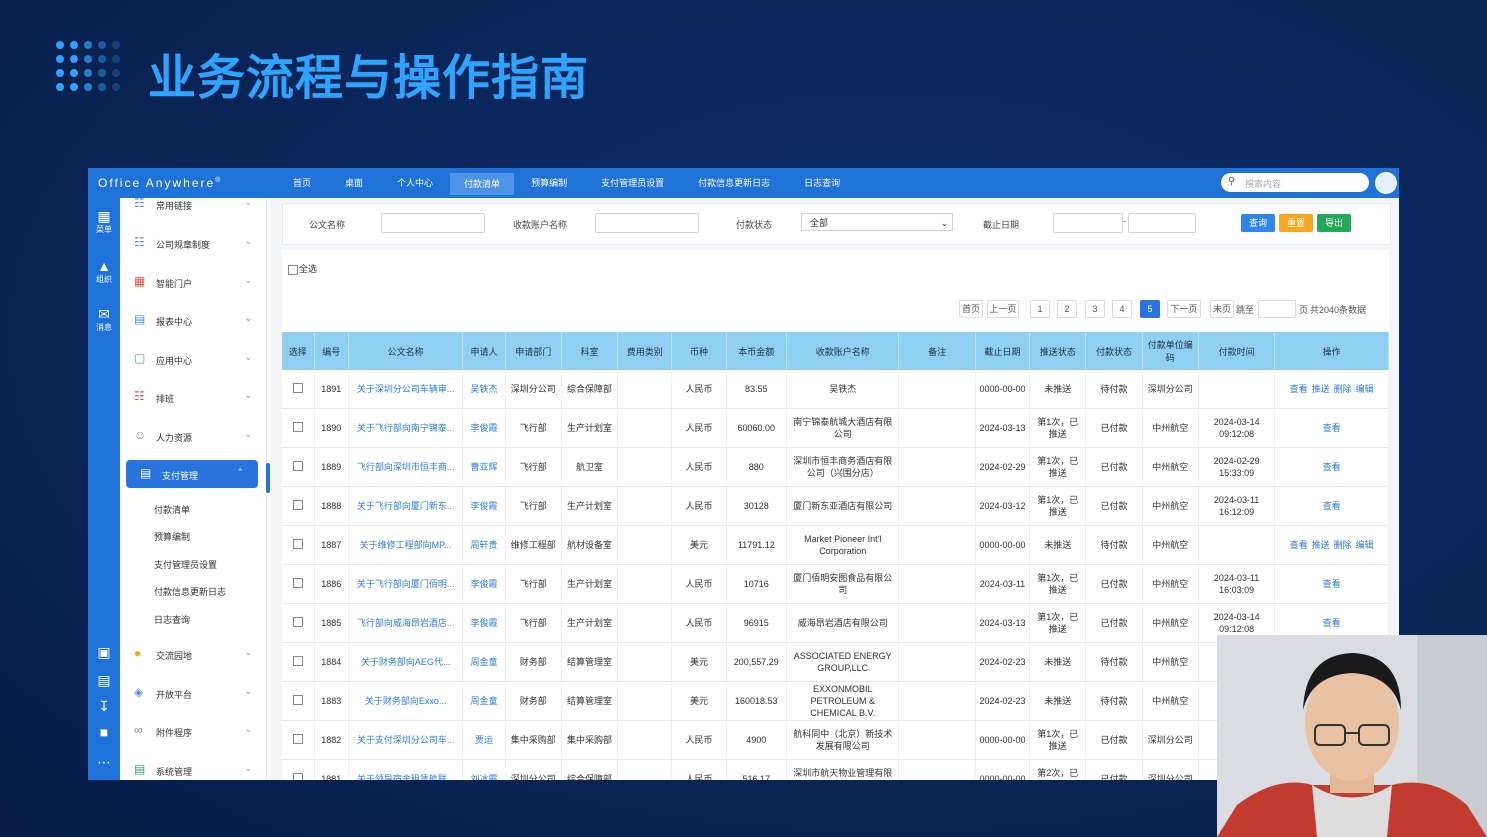 Image resolution: width=1487 pixels, height=837 pixels. What do you see at coordinates (302, 268) in the screenshot?
I see `select-all: 全选` at bounding box center [302, 268].